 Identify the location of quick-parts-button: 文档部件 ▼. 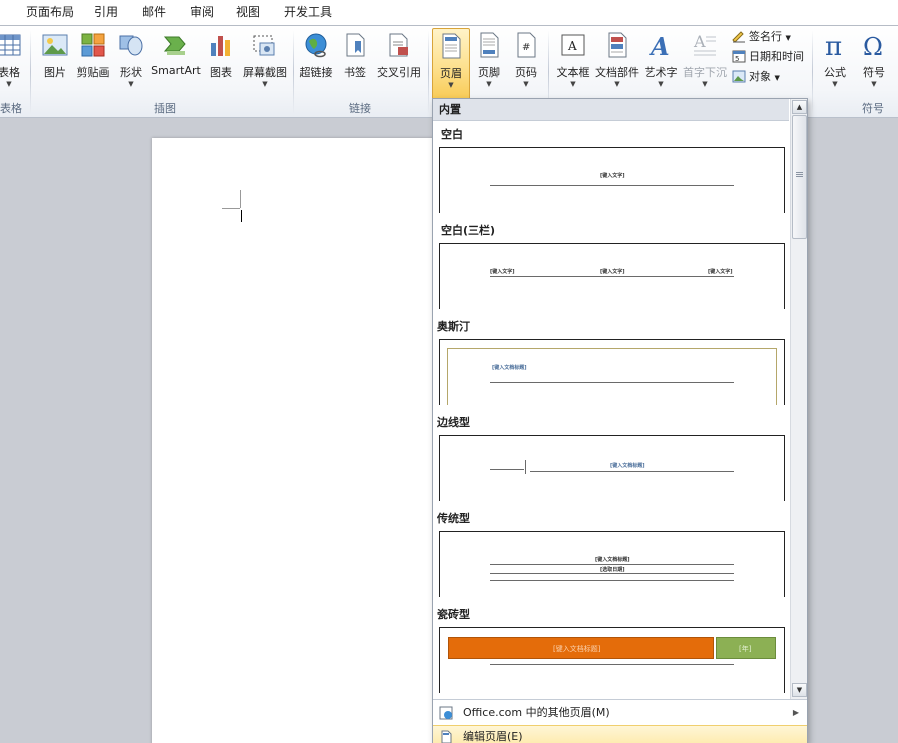
(617, 63).